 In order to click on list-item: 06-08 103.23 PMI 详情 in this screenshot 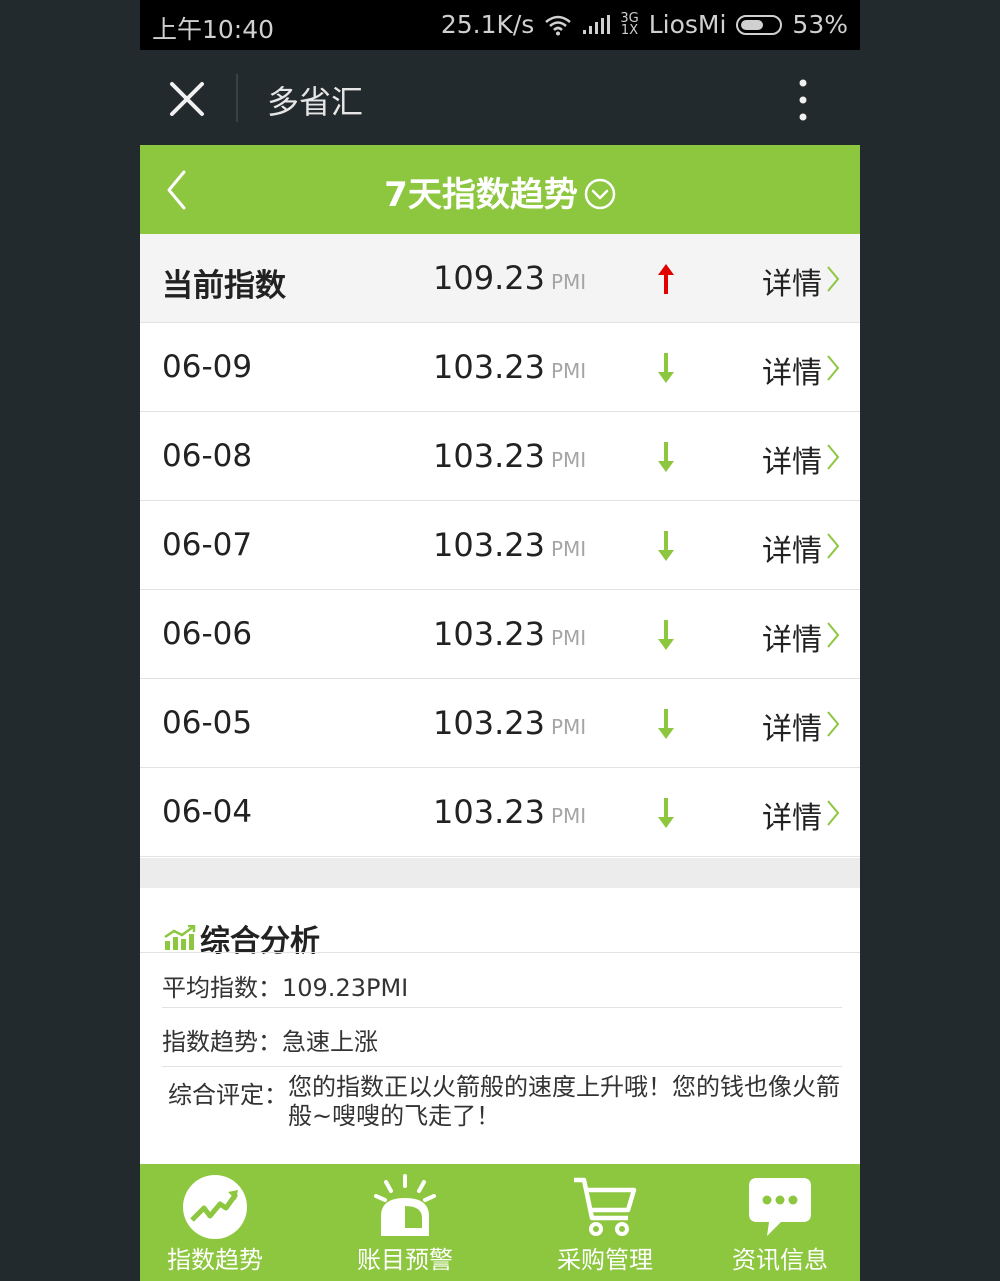, I will do `click(500, 456)`.